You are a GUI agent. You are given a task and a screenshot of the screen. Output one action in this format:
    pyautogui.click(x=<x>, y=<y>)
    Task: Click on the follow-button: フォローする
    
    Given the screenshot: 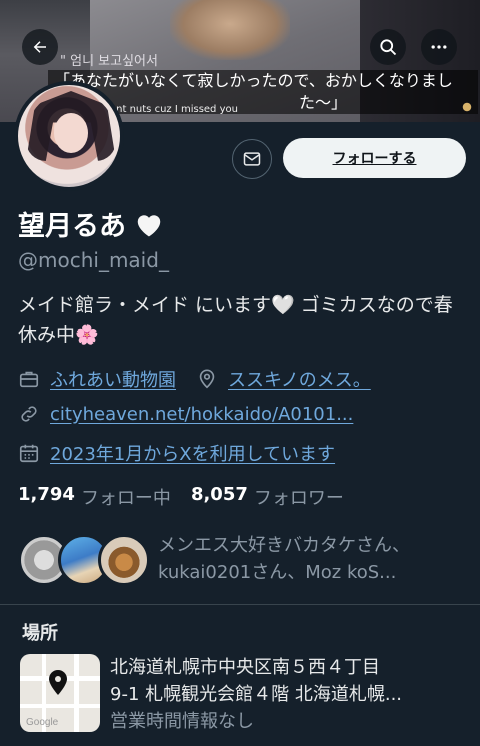 What is the action you would take?
    pyautogui.click(x=374, y=158)
    